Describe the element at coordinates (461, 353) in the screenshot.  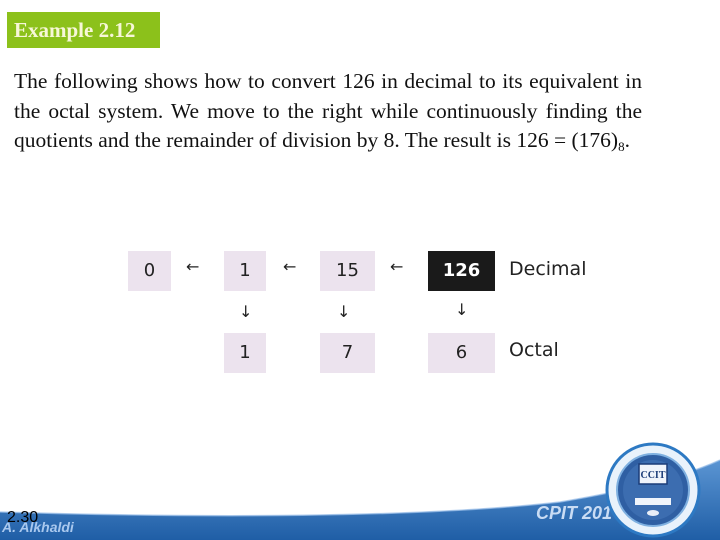
I see `octal-digit-box: 6` at that location.